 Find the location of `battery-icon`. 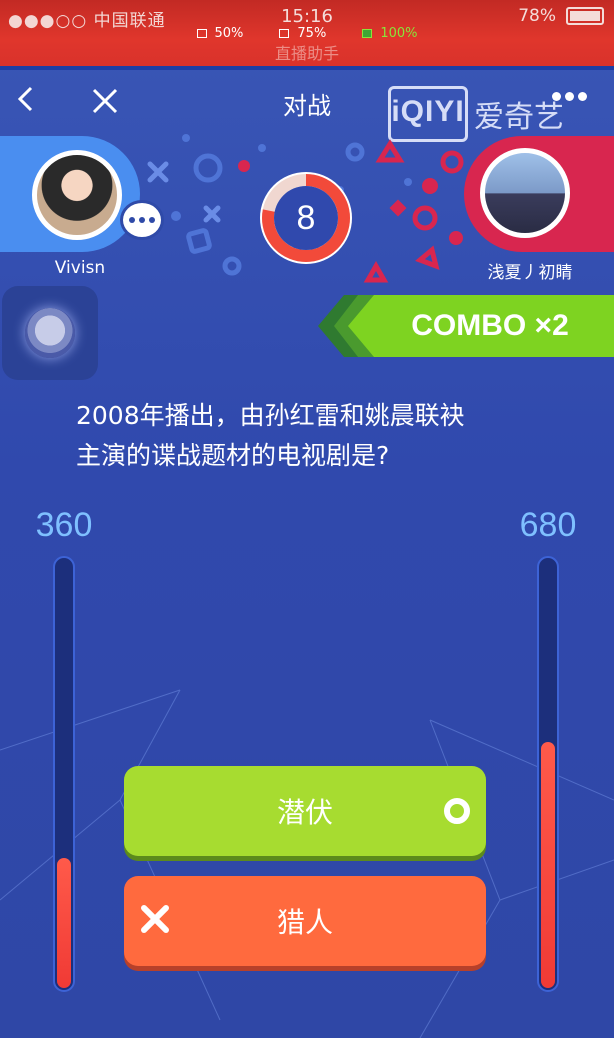

battery-icon is located at coordinates (585, 16).